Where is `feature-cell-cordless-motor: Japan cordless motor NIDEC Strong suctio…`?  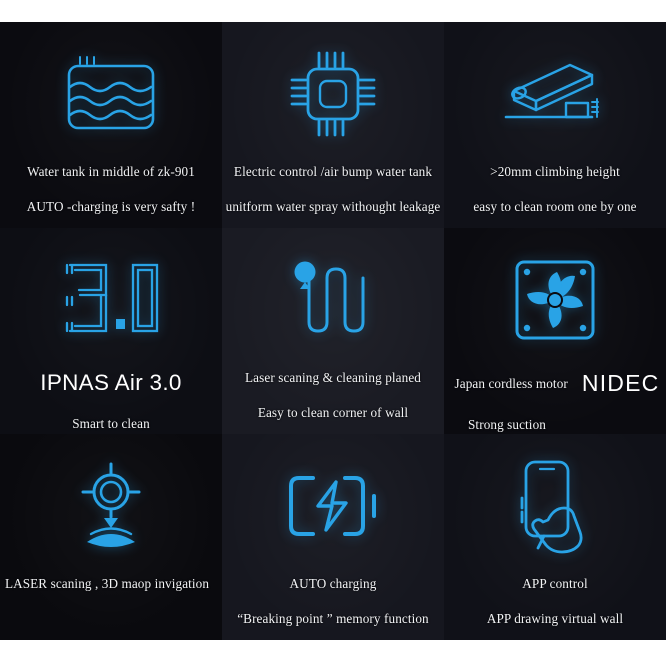 feature-cell-cordless-motor: Japan cordless motor NIDEC Strong suctio… is located at coordinates (555, 331).